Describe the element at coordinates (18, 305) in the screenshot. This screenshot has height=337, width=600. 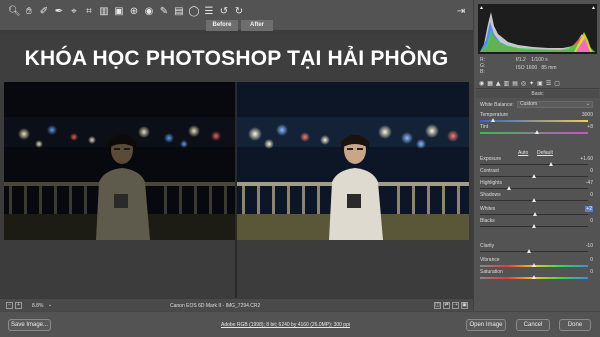
I see `zoom-in-icon: +` at that location.